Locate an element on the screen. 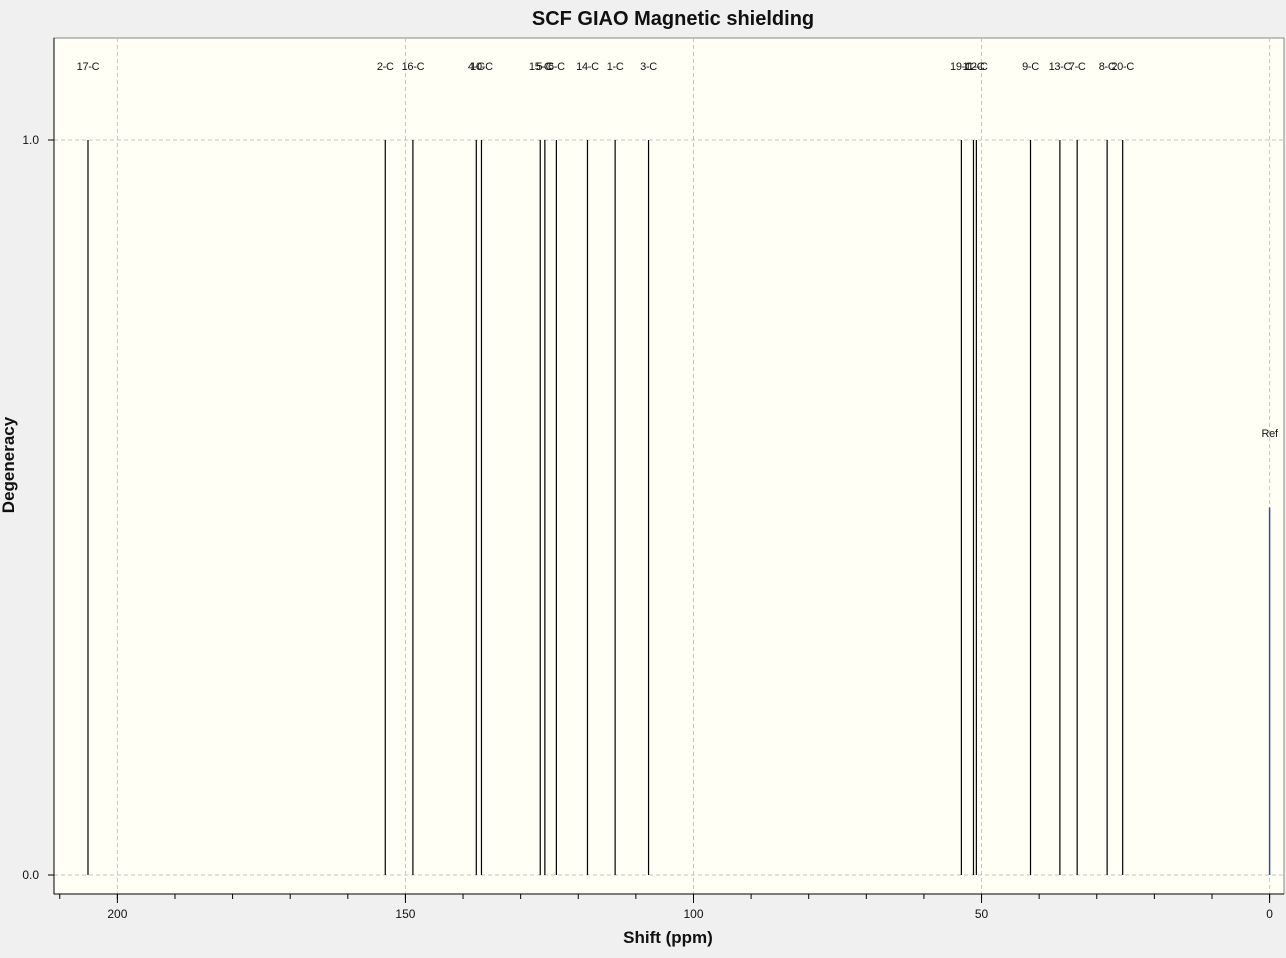 The width and height of the screenshot is (1286, 958). y-tick-label: 1.0 is located at coordinates (30, 140).